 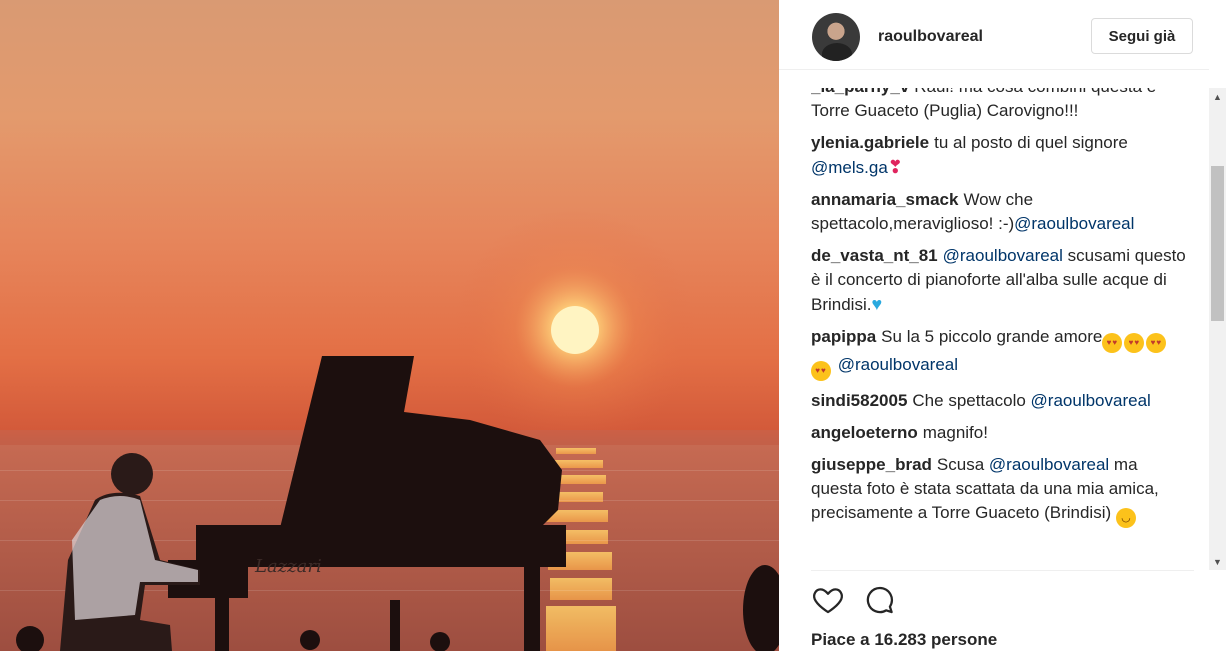 I want to click on scroll-up-arrow-icon: ▲, so click(x=1217, y=96).